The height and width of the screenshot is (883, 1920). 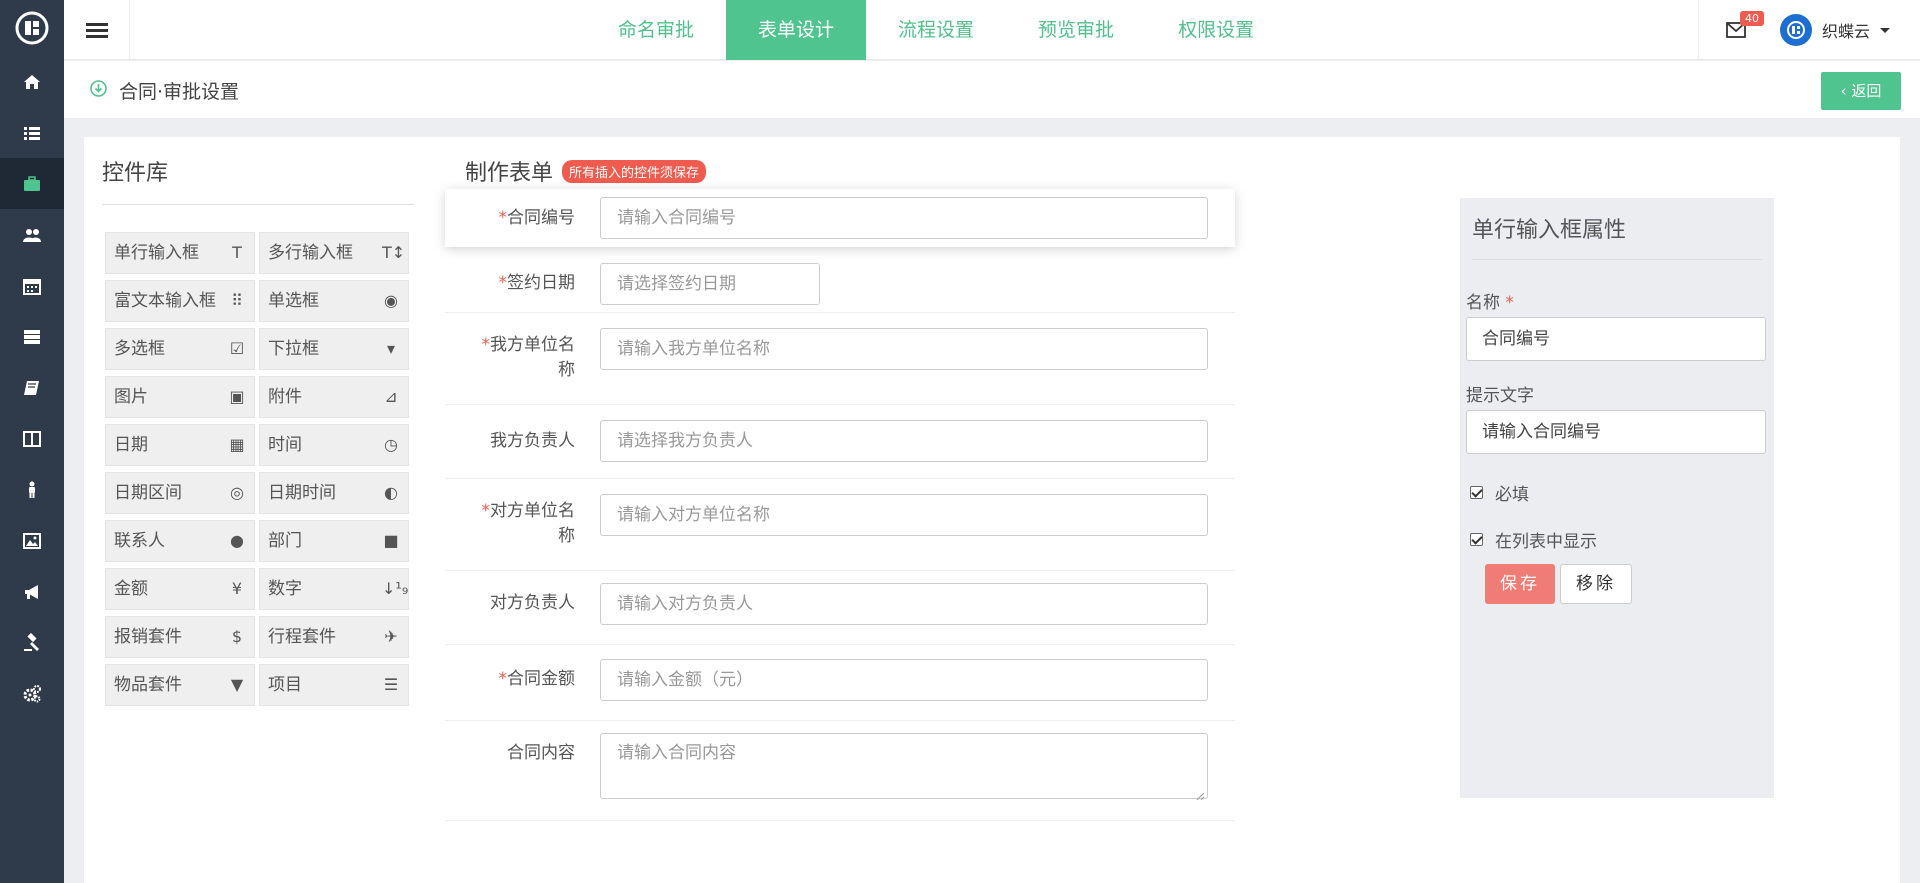 What do you see at coordinates (32, 28) in the screenshot?
I see `app-logo` at bounding box center [32, 28].